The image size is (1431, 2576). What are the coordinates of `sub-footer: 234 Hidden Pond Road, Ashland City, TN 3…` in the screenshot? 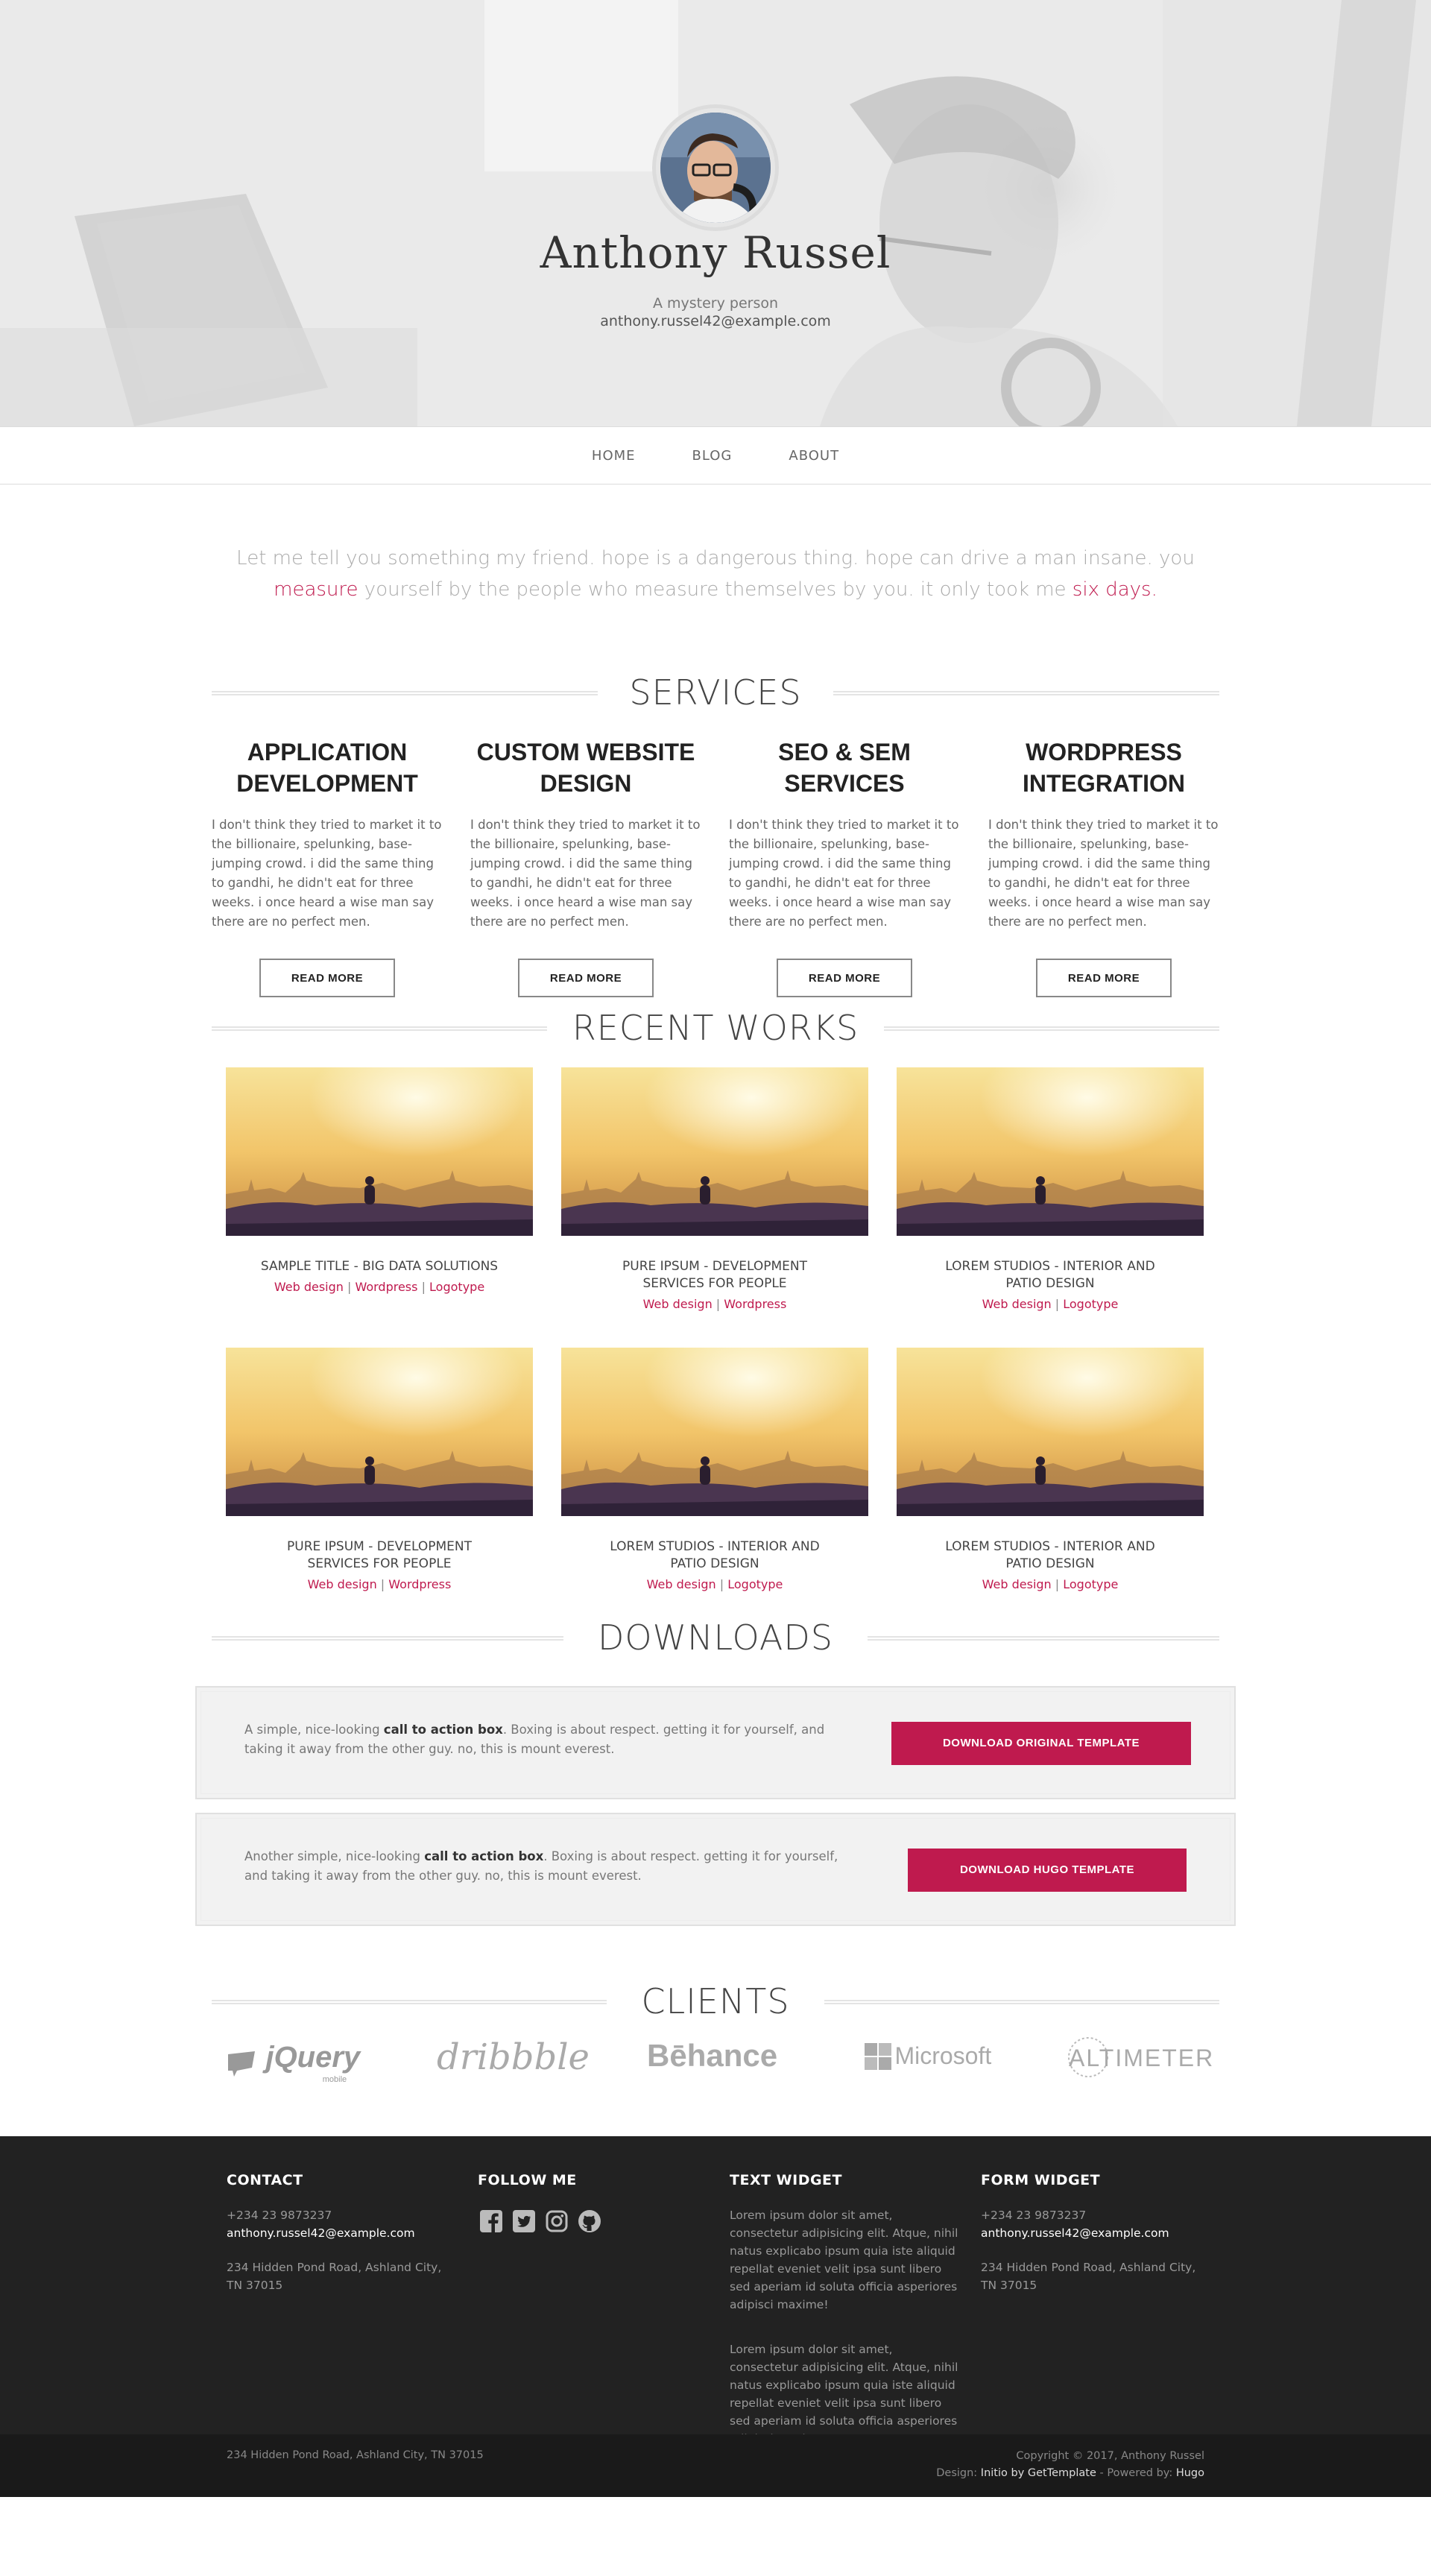 It's located at (715, 2465).